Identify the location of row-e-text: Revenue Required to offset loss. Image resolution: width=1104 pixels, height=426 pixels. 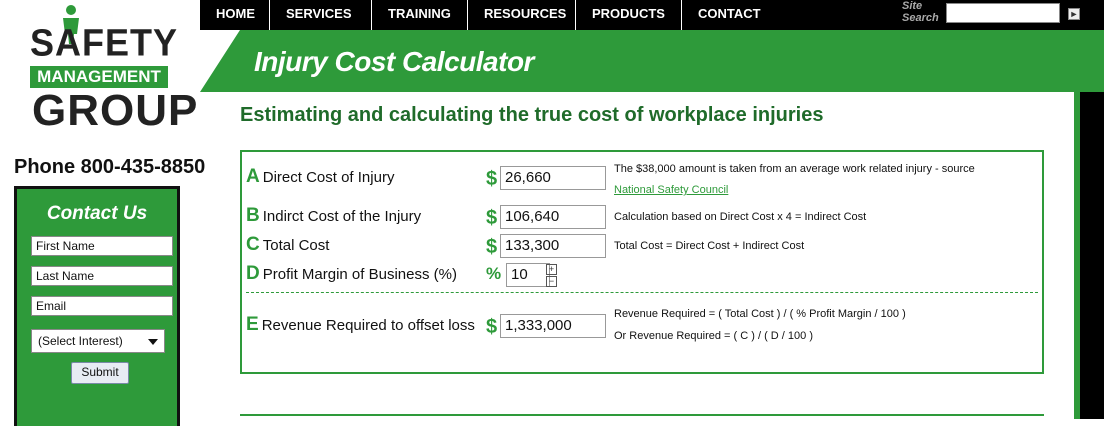
(368, 325).